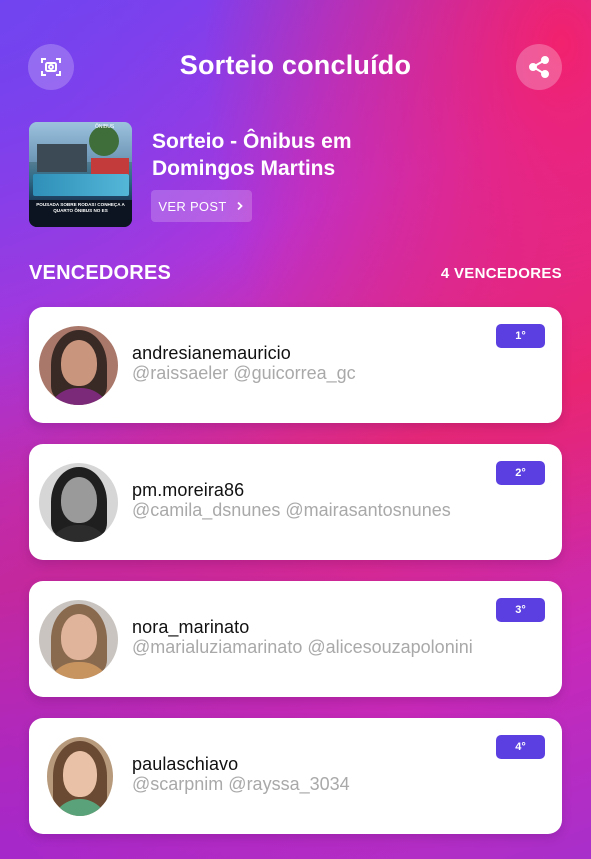  Describe the element at coordinates (105, 127) in the screenshot. I see `thumbnail-logo: ÔNIBUS` at that location.